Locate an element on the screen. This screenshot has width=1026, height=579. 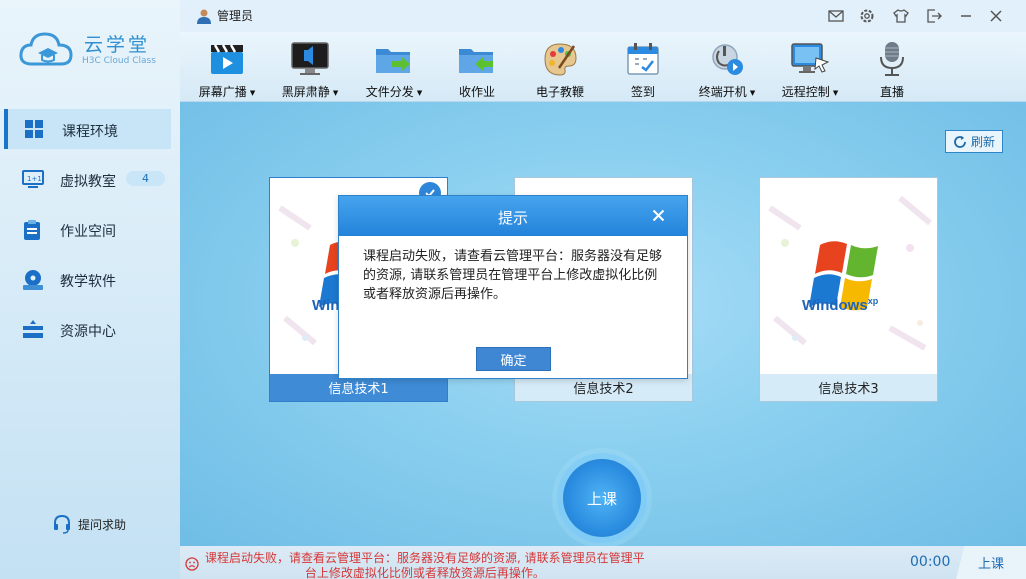
toolbar-check-in: 签到 is located at coordinates (643, 67).